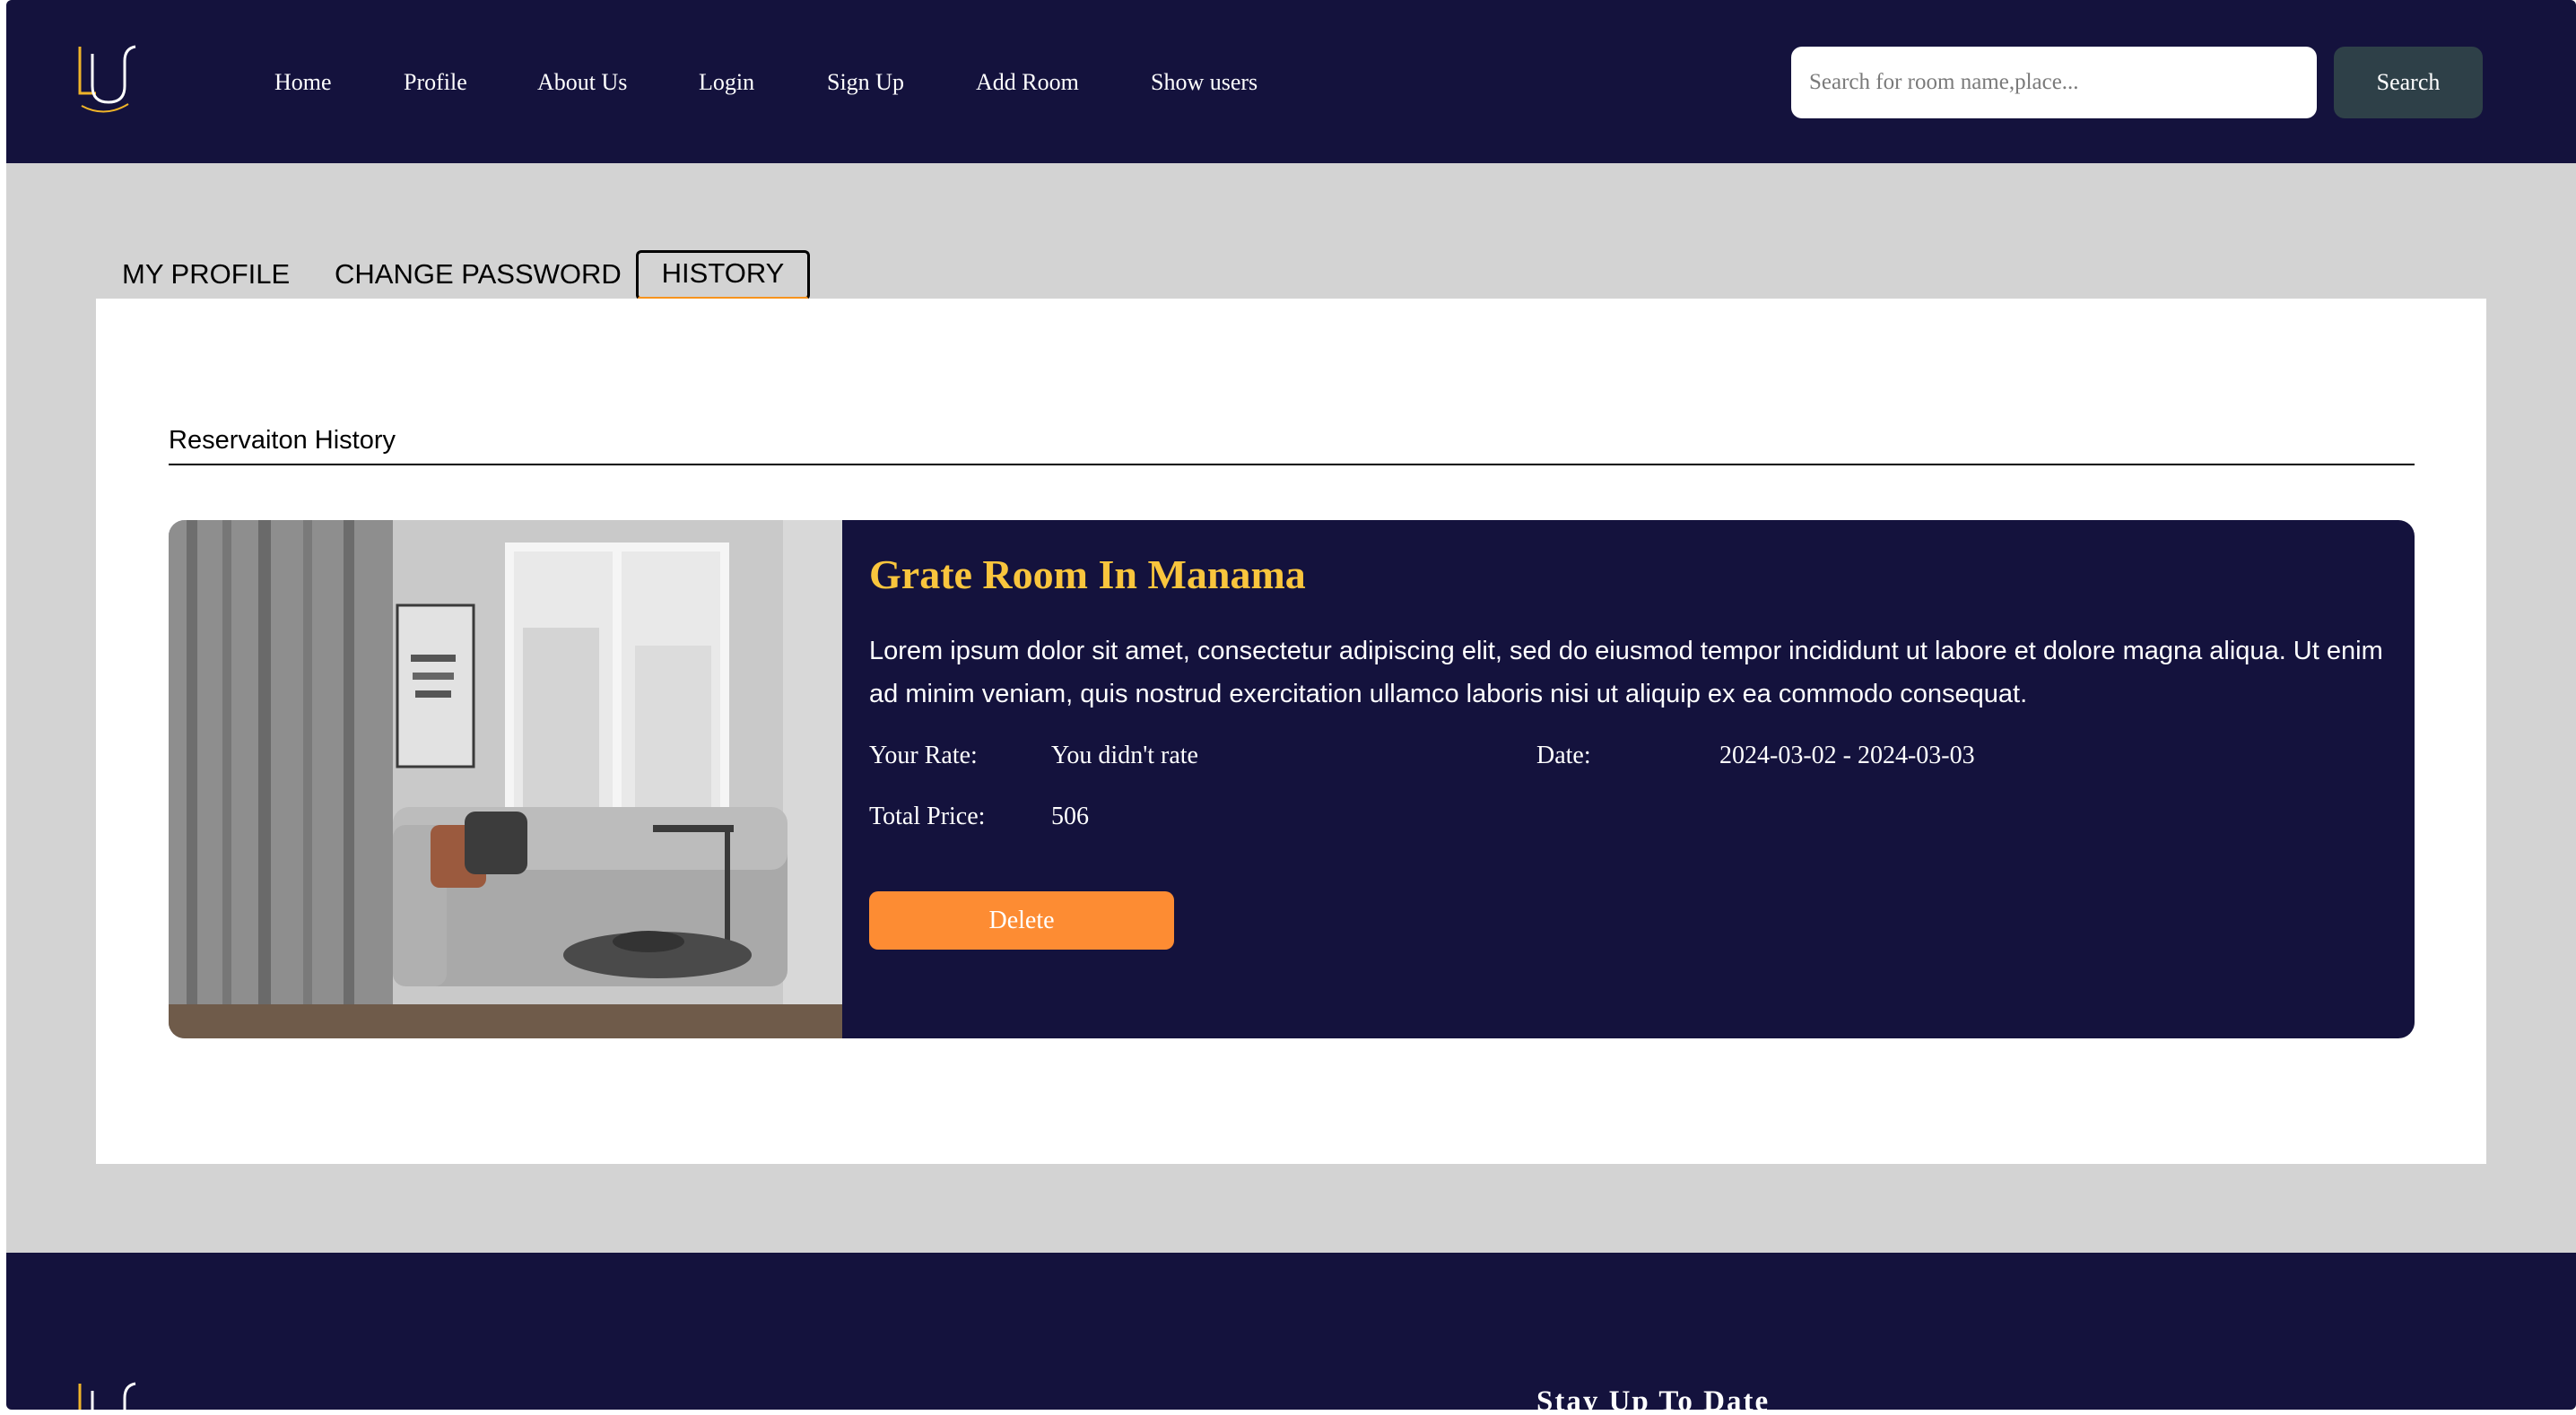 Image resolution: width=2576 pixels, height=1415 pixels. I want to click on room-name: Grate Room In Manama, so click(1087, 574).